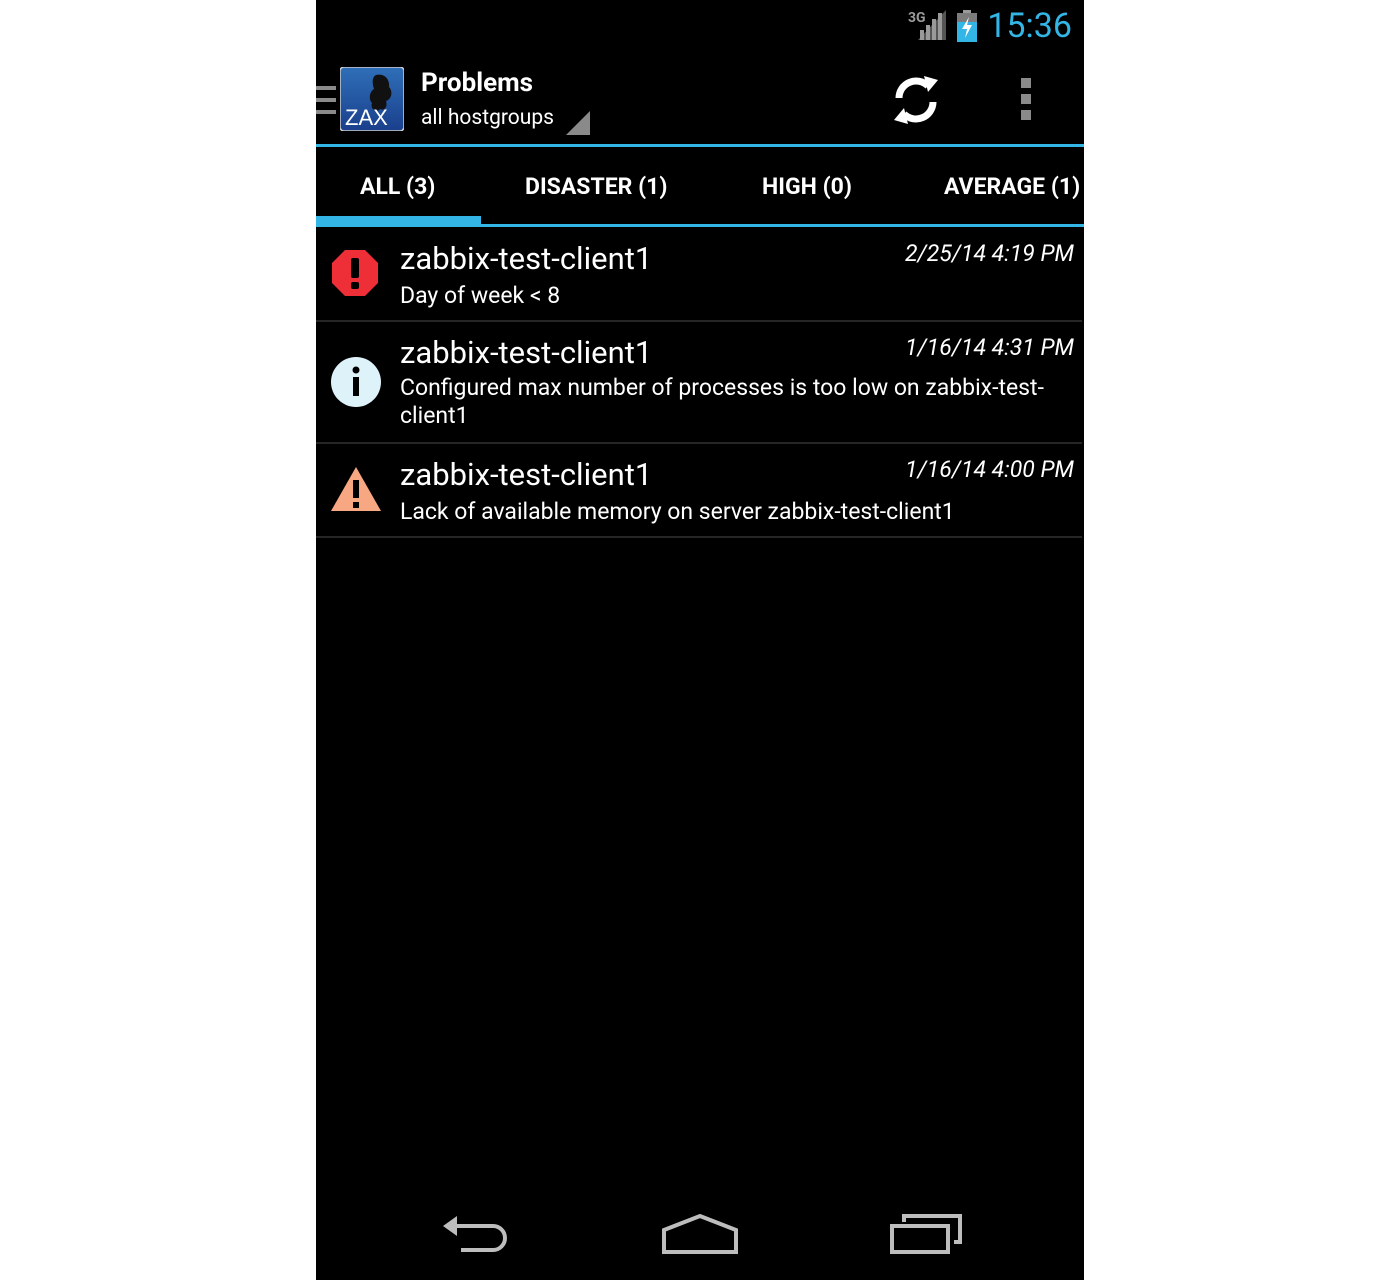 The width and height of the screenshot is (1400, 1280). Describe the element at coordinates (397, 186) in the screenshot. I see `tab-all: ALL (3)` at that location.